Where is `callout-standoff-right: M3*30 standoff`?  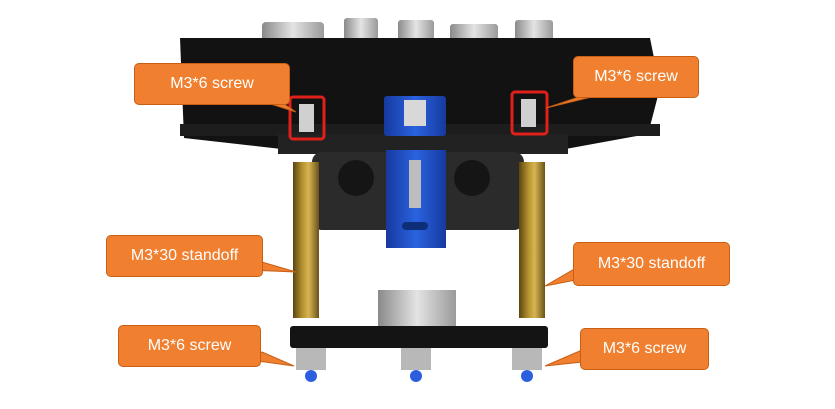 callout-standoff-right: M3*30 standoff is located at coordinates (651, 264).